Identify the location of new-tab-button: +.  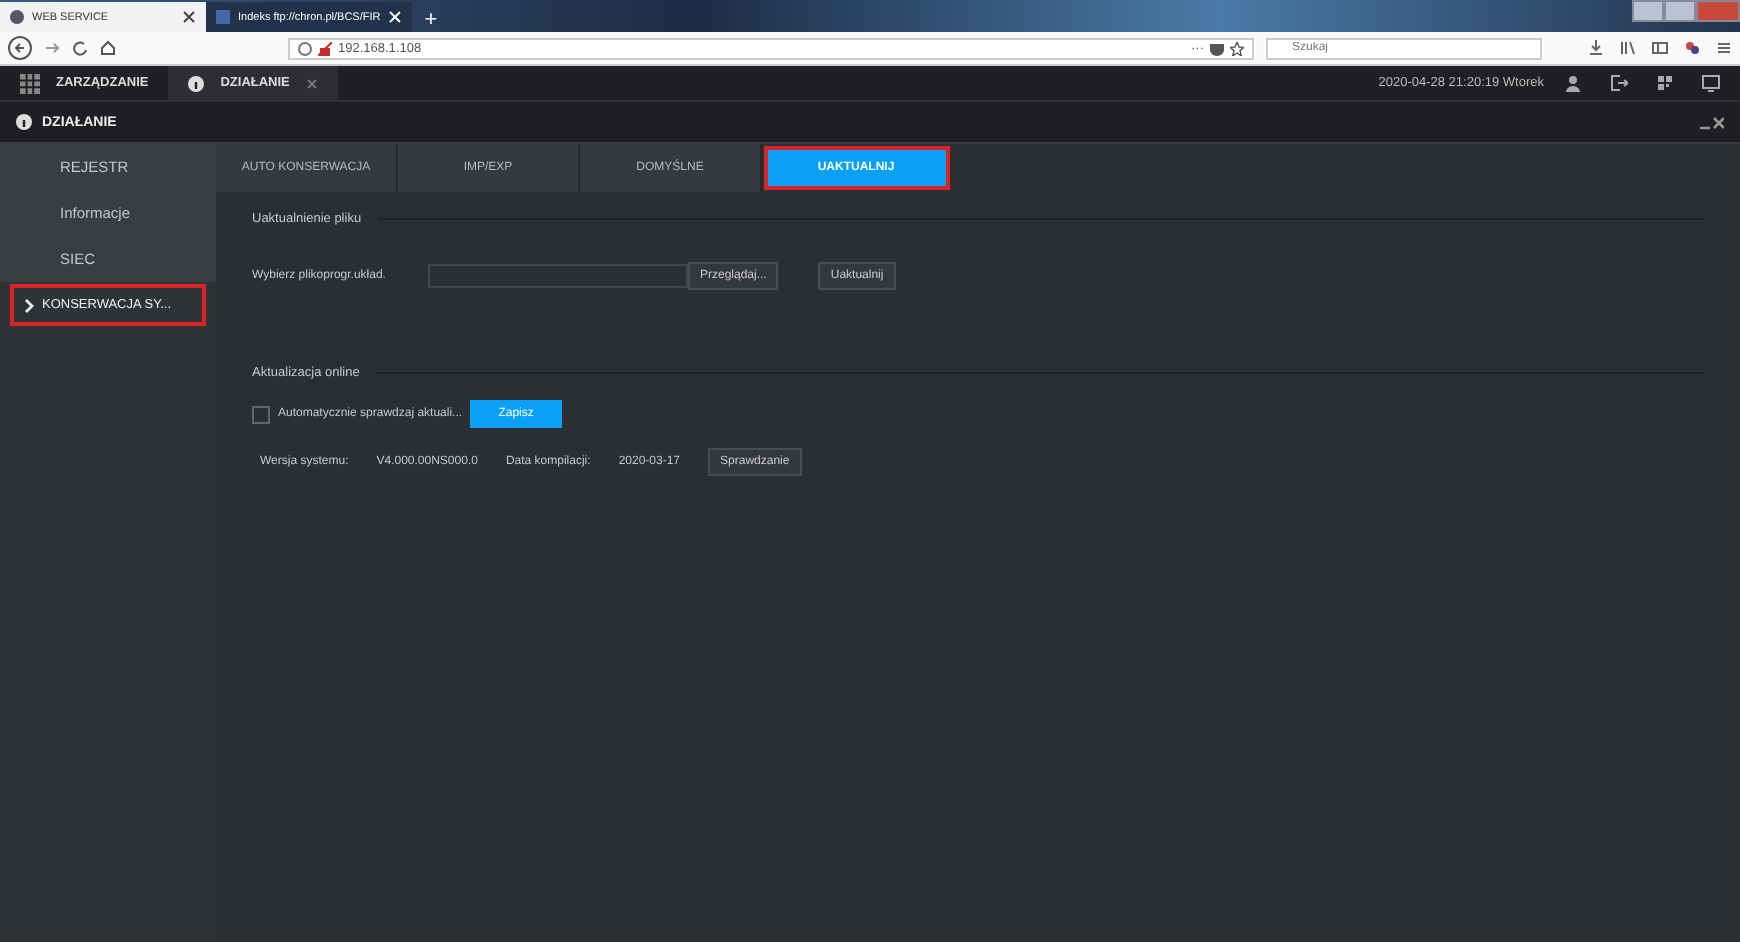
(431, 20).